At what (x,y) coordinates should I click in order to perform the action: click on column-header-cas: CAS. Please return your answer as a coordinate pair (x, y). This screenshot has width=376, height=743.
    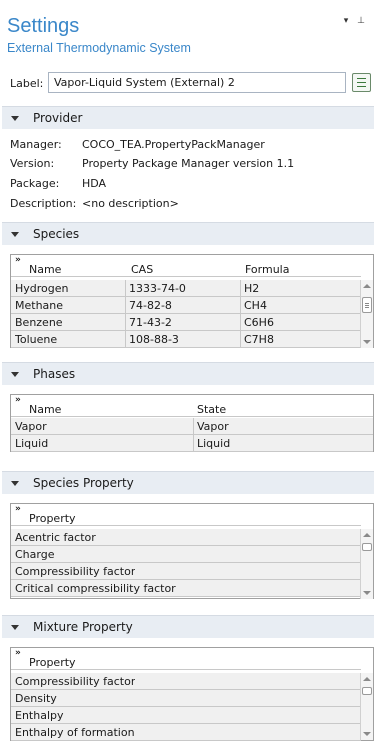
    Looking at the image, I should click on (142, 269).